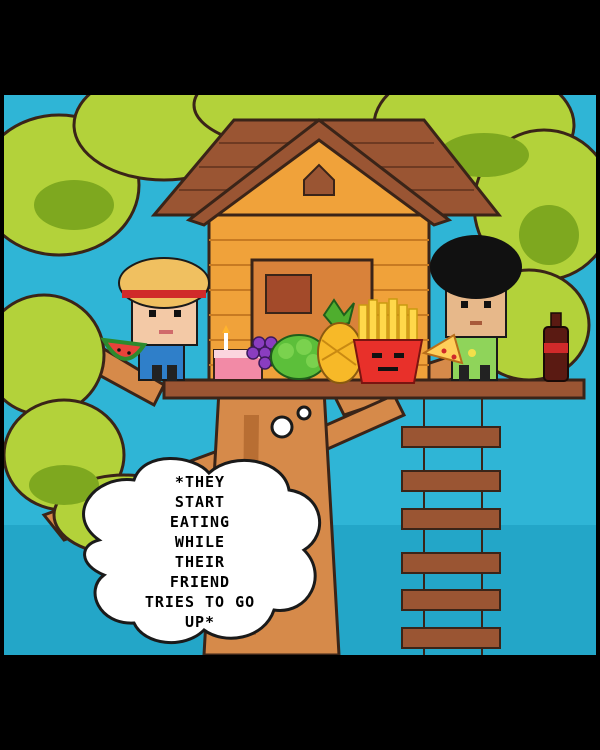 Image resolution: width=600 pixels, height=750 pixels. I want to click on caption-line: THEiR, so click(200, 562).